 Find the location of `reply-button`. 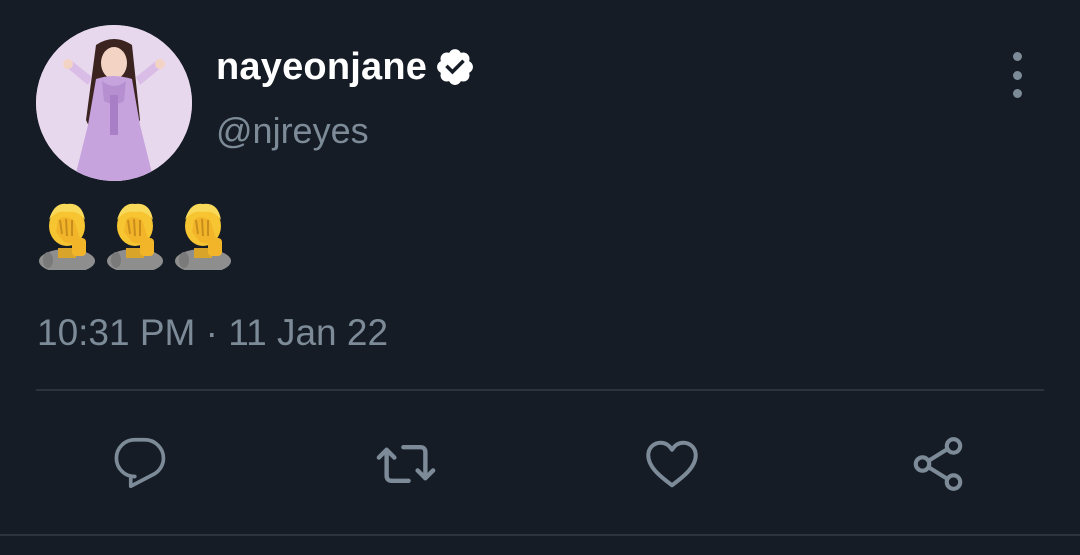

reply-button is located at coordinates (140, 464).